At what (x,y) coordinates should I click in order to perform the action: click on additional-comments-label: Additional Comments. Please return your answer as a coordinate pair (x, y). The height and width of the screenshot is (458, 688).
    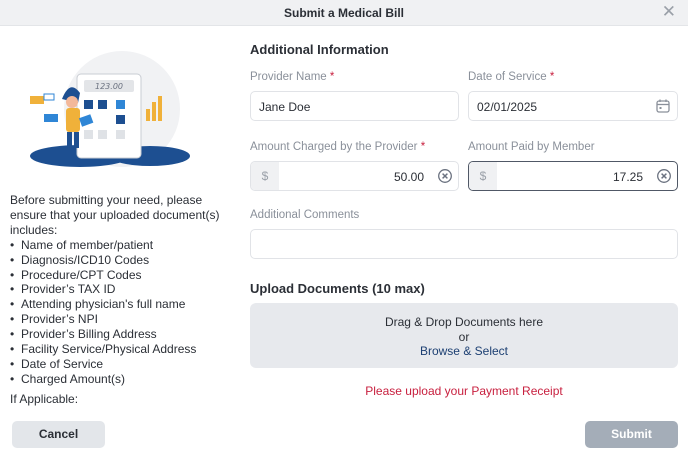
    Looking at the image, I should click on (305, 215).